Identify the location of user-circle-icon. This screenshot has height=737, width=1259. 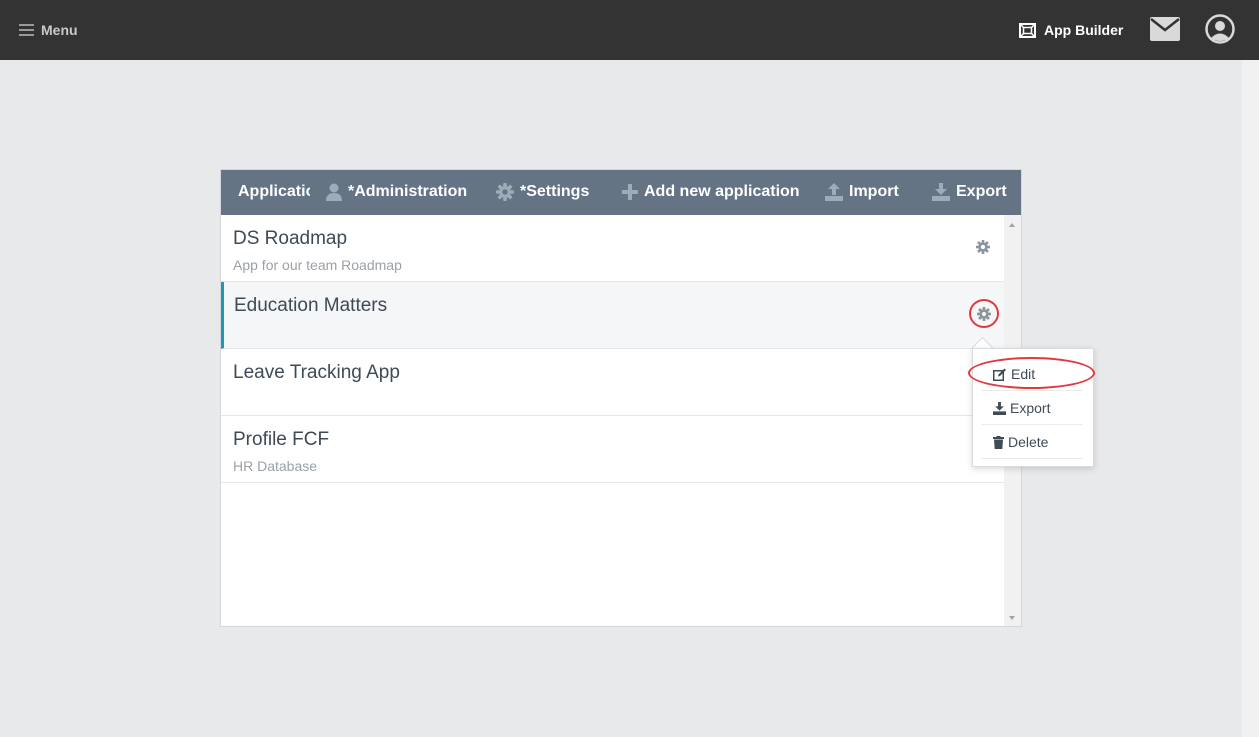
(1220, 29).